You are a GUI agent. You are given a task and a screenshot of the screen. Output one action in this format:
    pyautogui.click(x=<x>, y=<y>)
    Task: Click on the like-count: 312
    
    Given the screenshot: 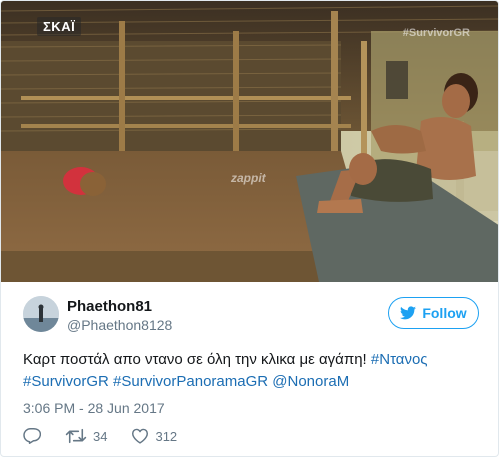 What is the action you would take?
    pyautogui.click(x=166, y=436)
    